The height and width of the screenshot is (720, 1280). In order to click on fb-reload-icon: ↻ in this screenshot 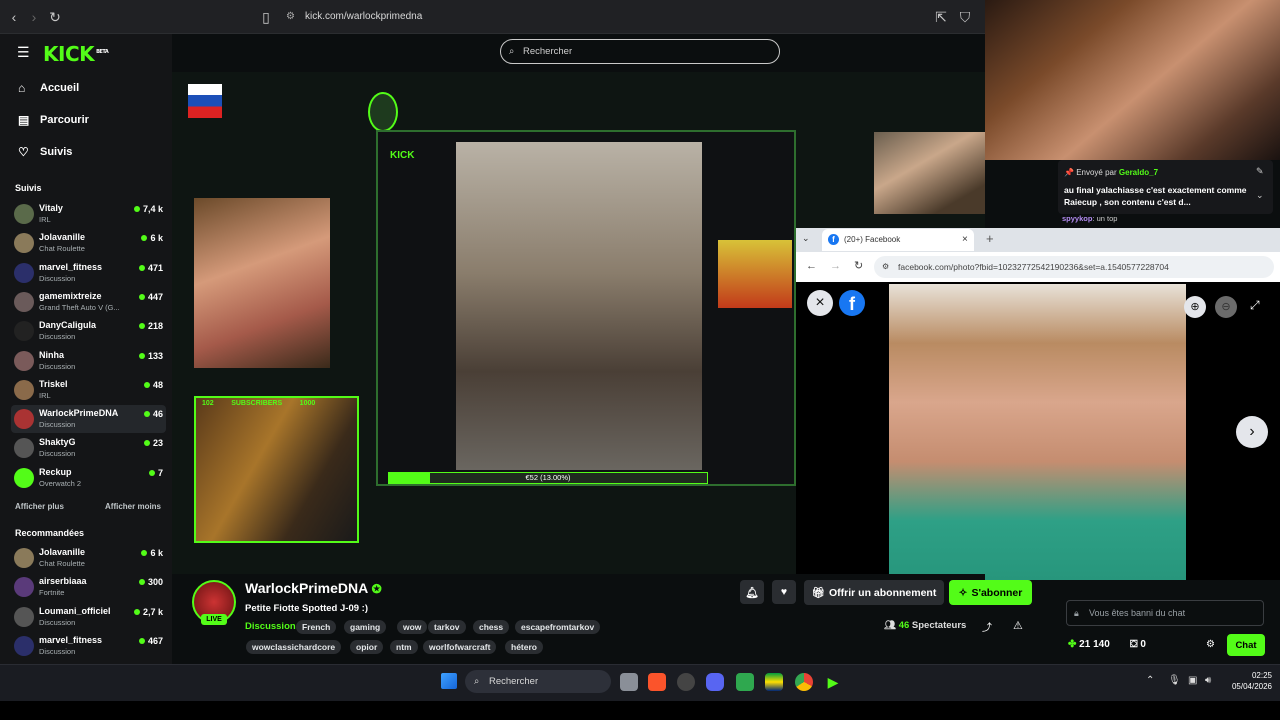, I will do `click(858, 265)`.